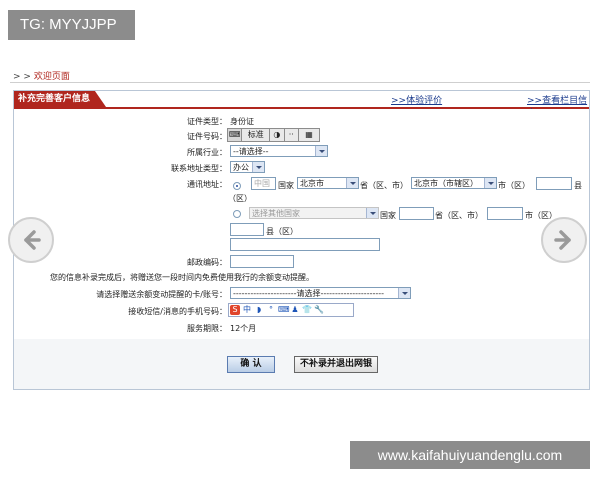 The height and width of the screenshot is (480, 600). What do you see at coordinates (207, 121) in the screenshot?
I see `id-type-label: 证件类型：` at bounding box center [207, 121].